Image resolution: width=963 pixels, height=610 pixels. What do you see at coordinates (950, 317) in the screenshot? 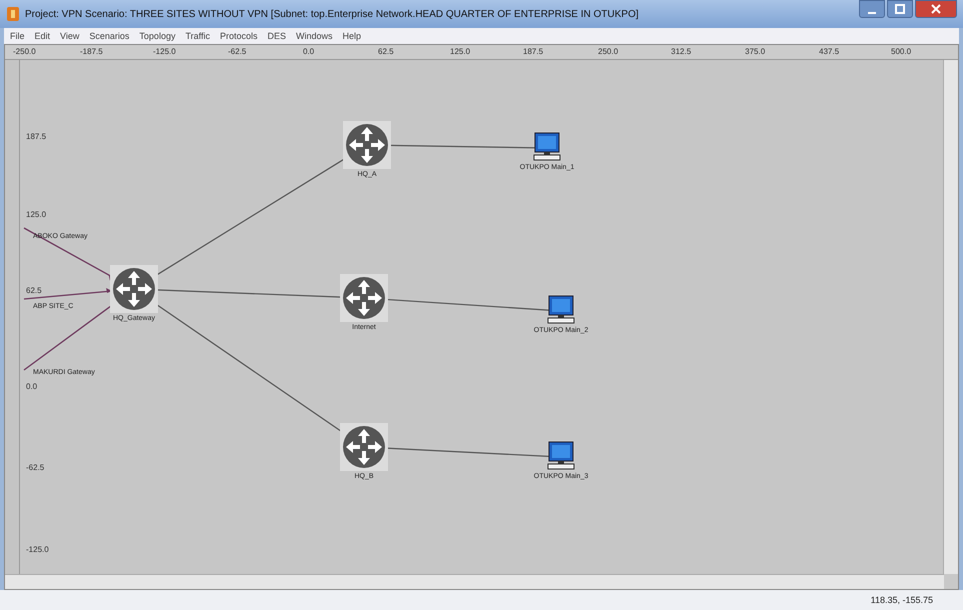
I see `vertical-scrollbar` at bounding box center [950, 317].